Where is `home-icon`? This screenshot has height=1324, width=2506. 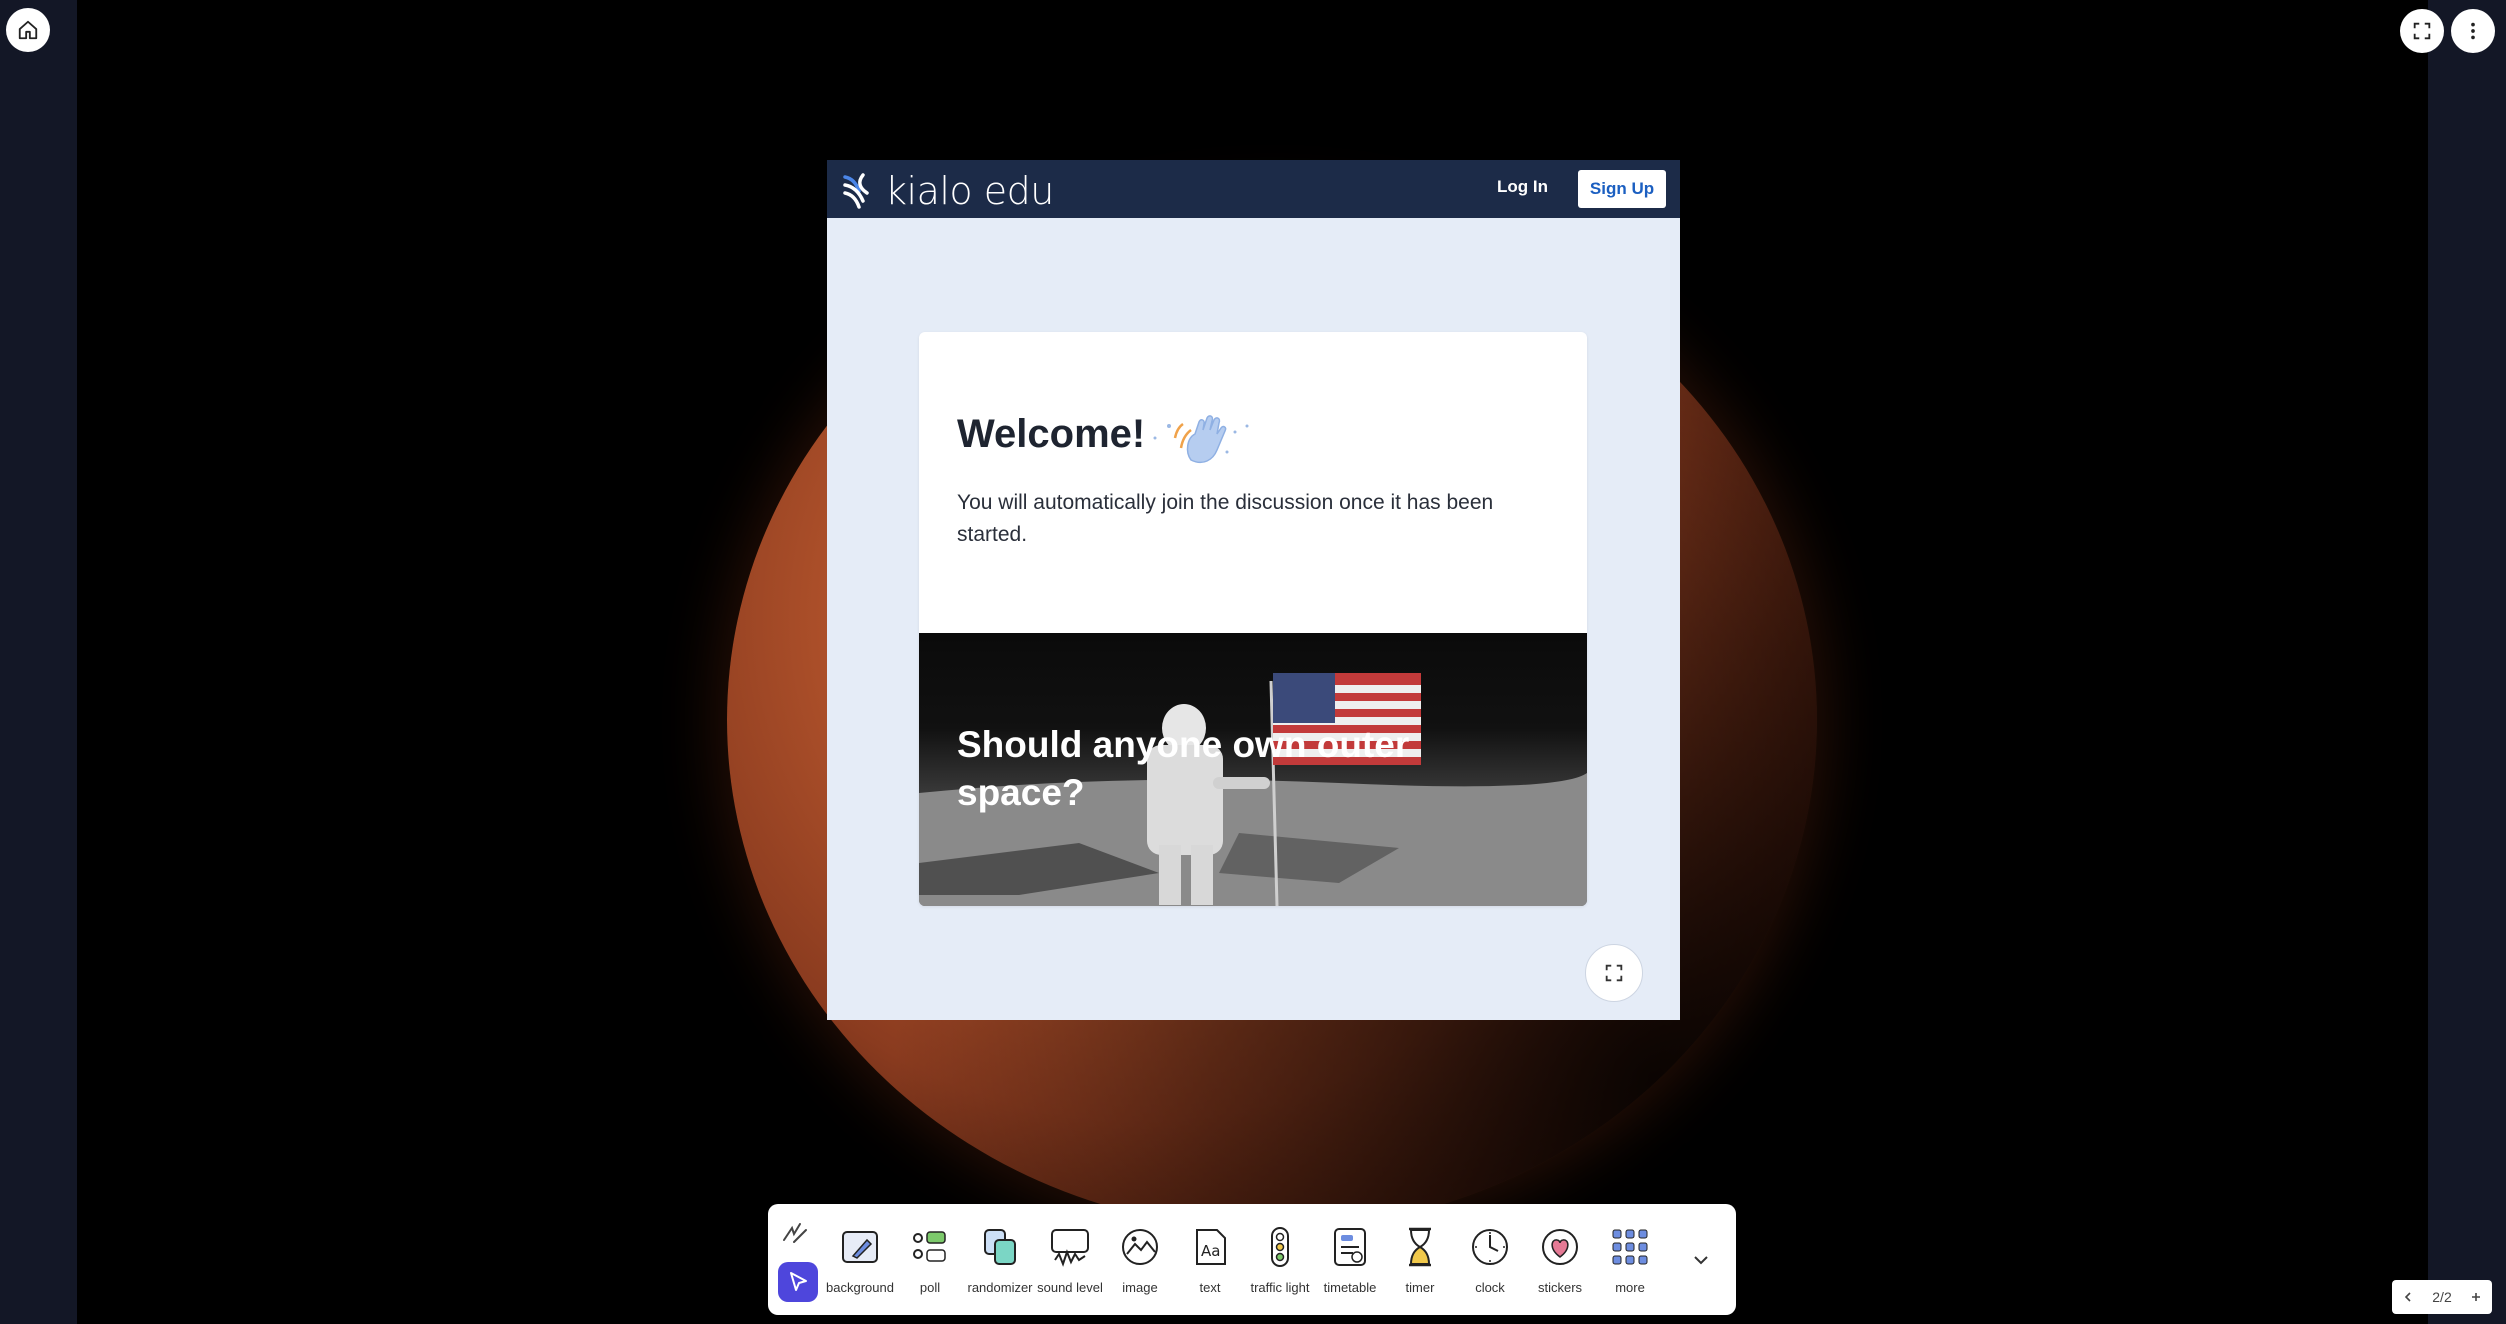
home-icon is located at coordinates (28, 30).